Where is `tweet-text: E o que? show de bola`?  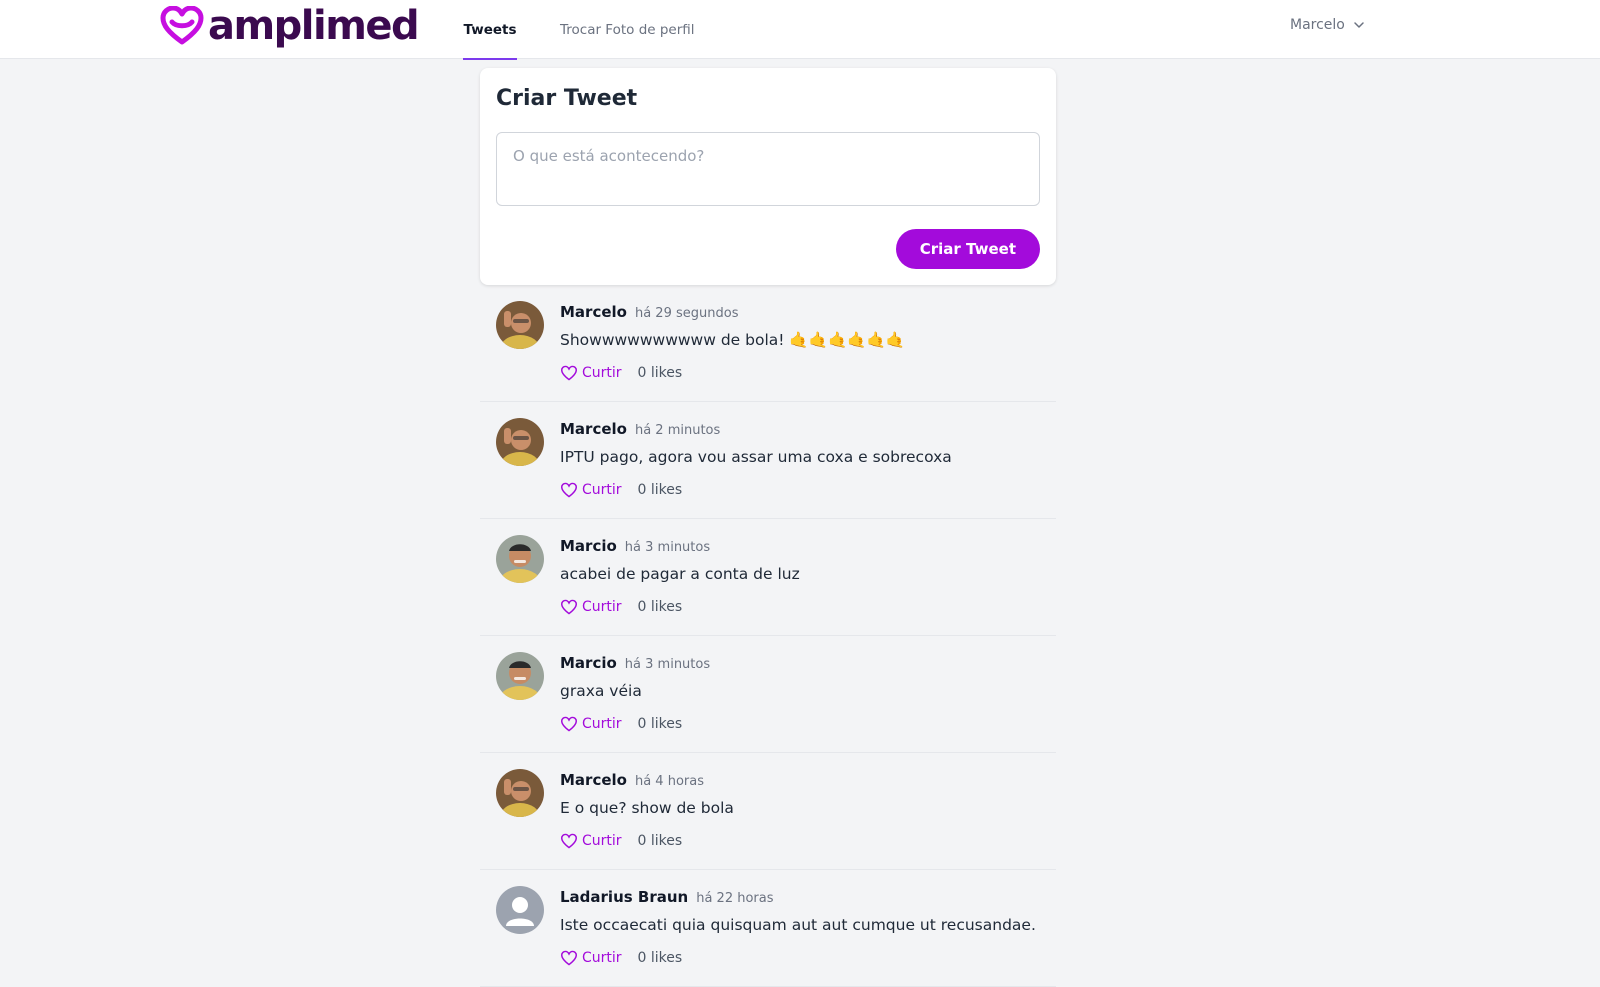
tweet-text: E o que? show de bola is located at coordinates (647, 808).